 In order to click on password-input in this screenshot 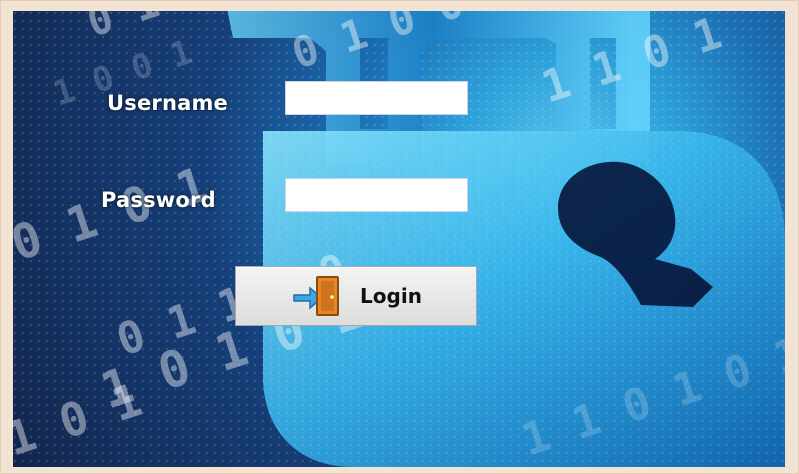, I will do `click(376, 195)`.